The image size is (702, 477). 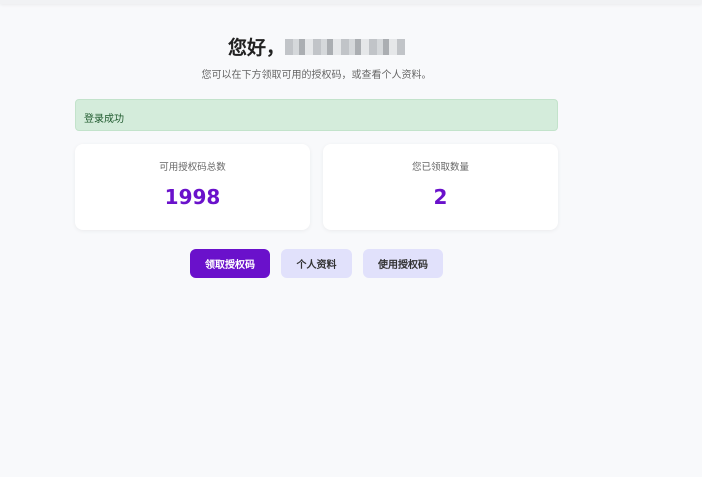 What do you see at coordinates (316, 263) in the screenshot?
I see `profile-button: 个人资料` at bounding box center [316, 263].